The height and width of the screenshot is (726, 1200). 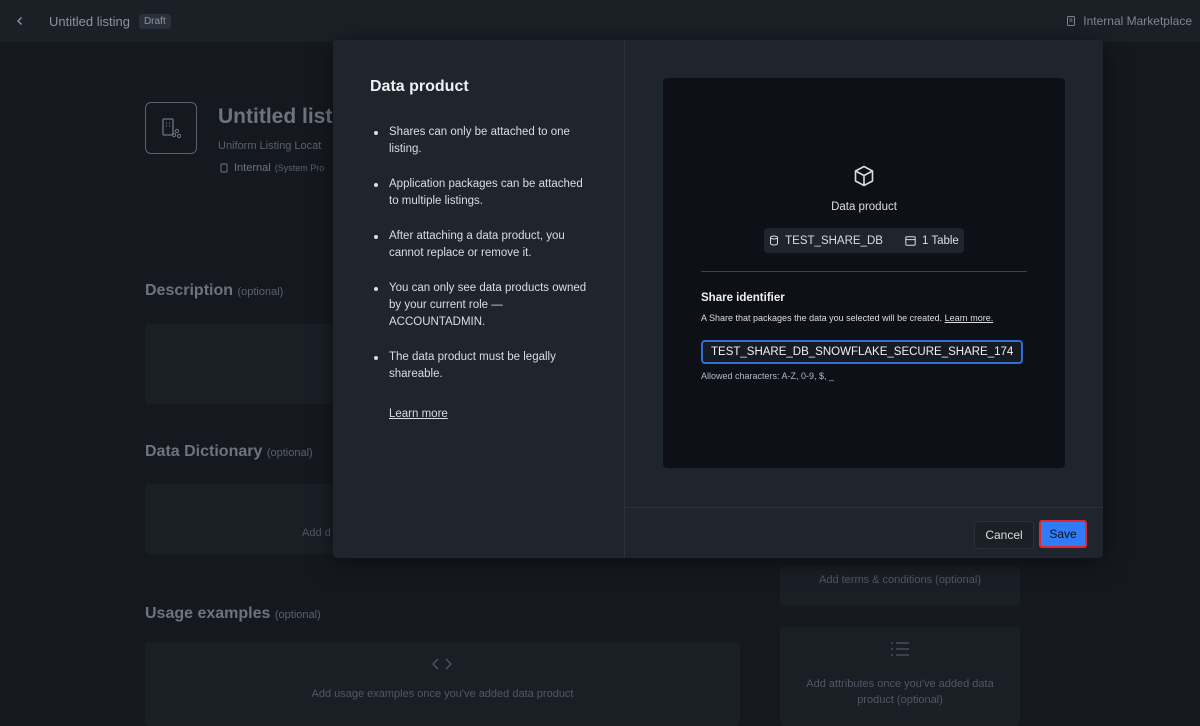 I want to click on internal-icon, so click(x=224, y=168).